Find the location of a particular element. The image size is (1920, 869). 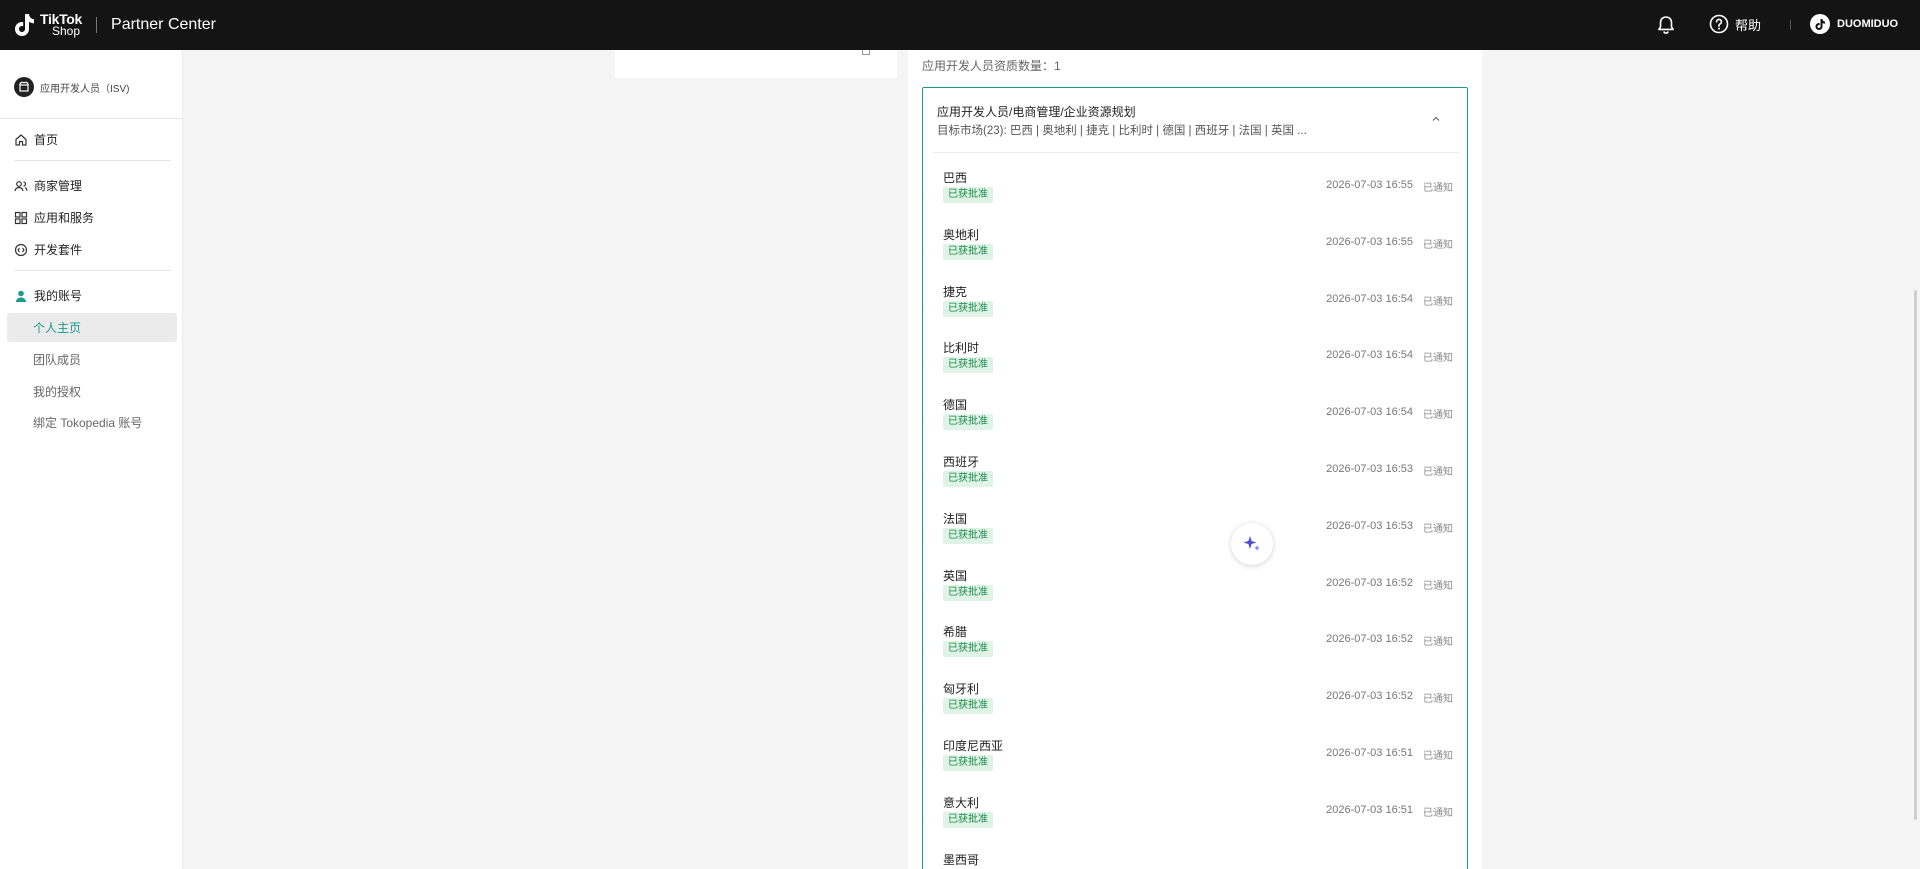

market-row: 英国 已获批准 2026-07-03 16:52 已通知 is located at coordinates (1198, 587).